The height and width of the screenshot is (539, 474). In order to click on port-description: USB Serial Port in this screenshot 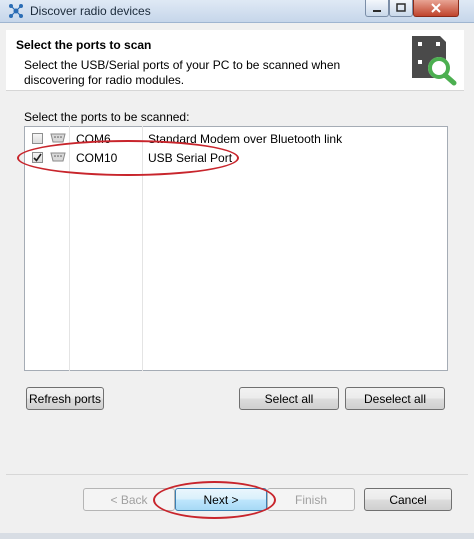, I will do `click(190, 158)`.